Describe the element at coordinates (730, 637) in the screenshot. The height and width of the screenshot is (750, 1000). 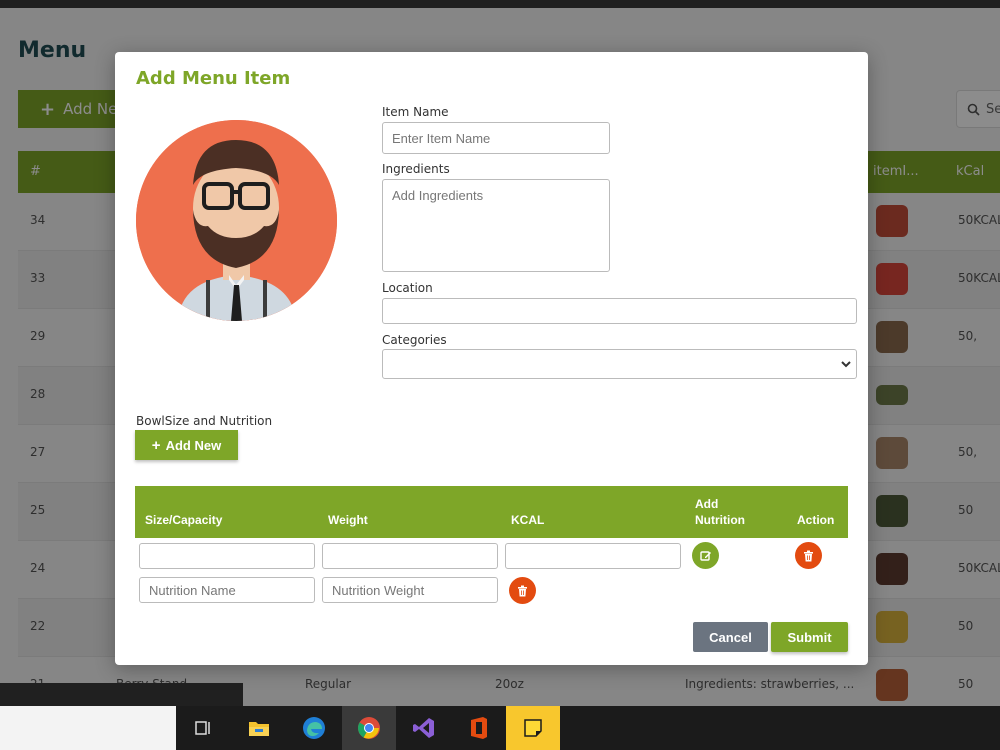
I see `cancel-button: Cancel` at that location.